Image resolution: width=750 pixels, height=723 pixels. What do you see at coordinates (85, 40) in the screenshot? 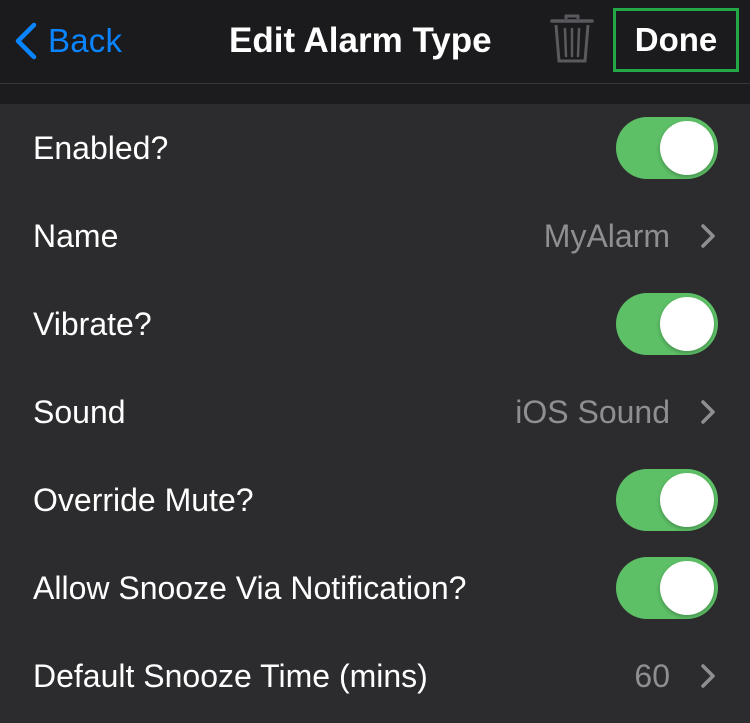
I see `back-label: Back` at bounding box center [85, 40].